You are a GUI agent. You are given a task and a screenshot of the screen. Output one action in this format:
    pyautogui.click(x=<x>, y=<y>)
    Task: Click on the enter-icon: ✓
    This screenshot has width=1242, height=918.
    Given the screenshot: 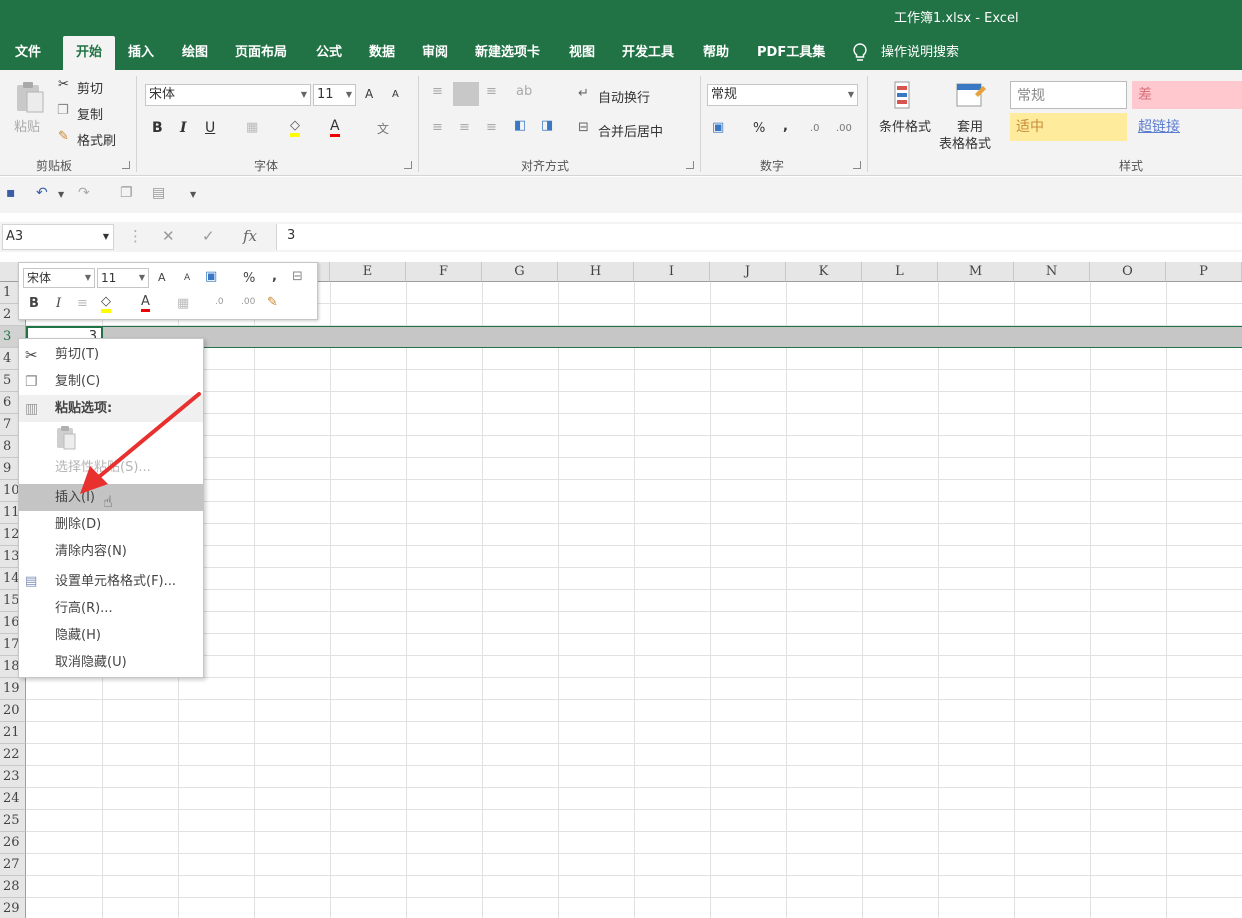 What is the action you would take?
    pyautogui.click(x=208, y=236)
    